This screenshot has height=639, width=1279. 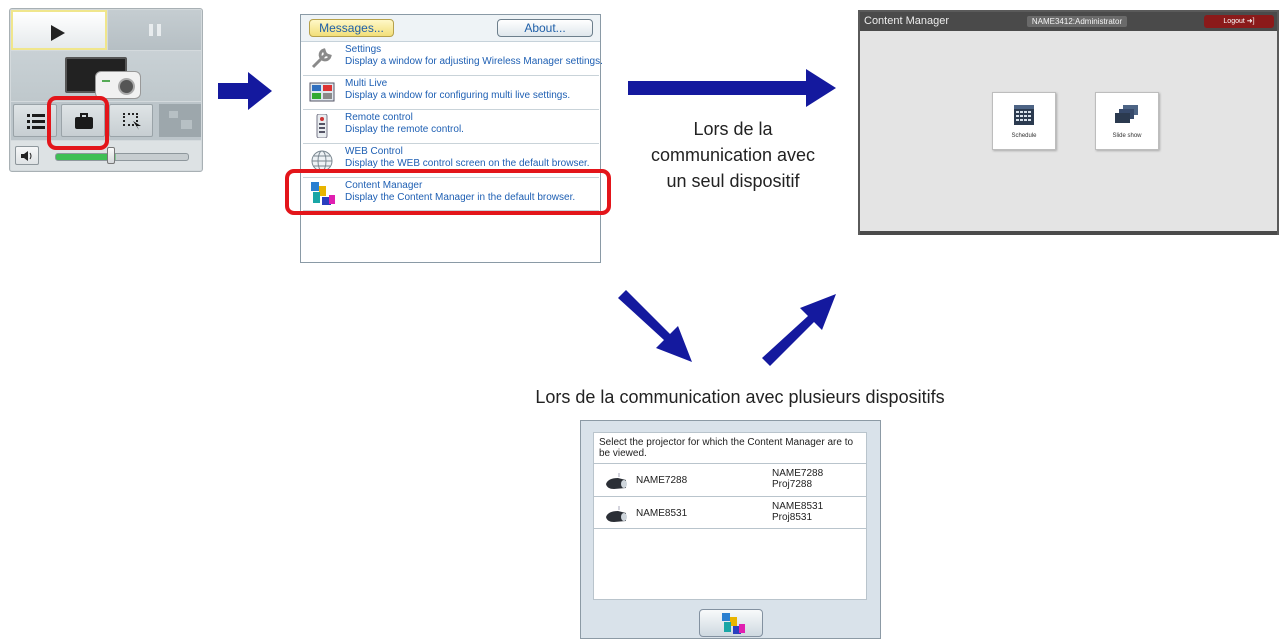 I want to click on projector-detail: Proj7288, so click(x=792, y=484).